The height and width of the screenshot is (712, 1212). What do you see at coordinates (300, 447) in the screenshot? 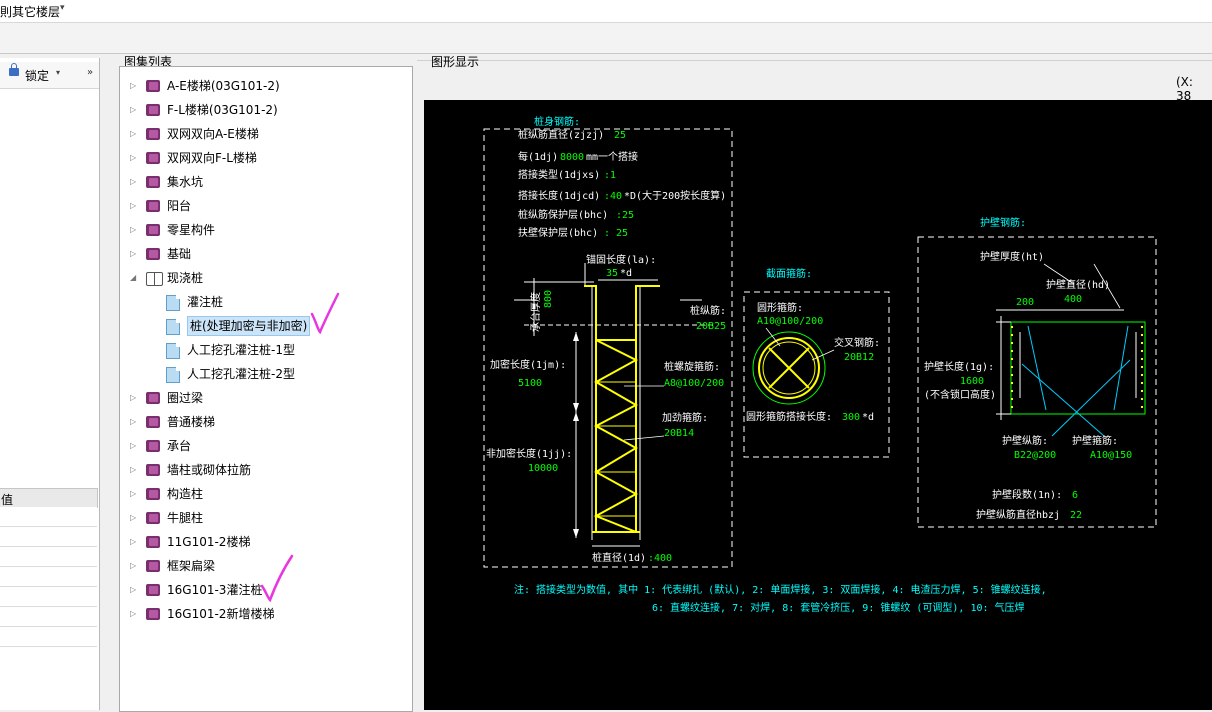
I see `annotation-layer` at bounding box center [300, 447].